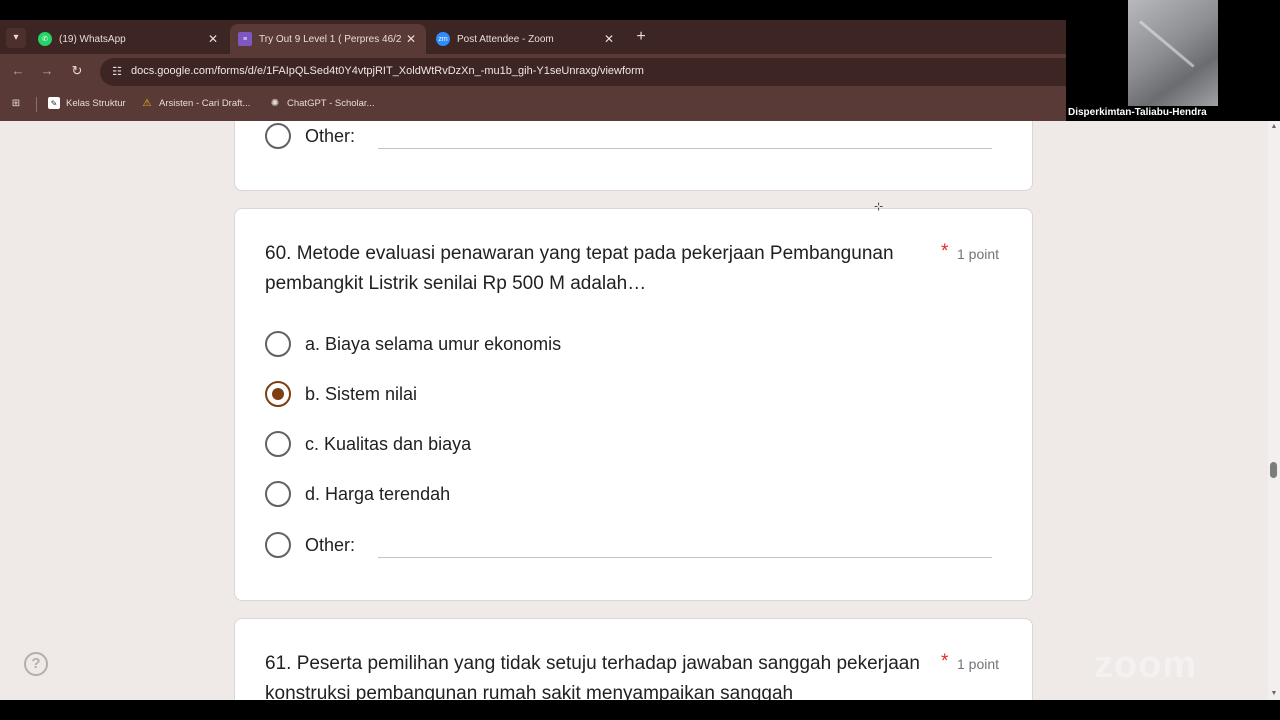  Describe the element at coordinates (361, 393) in the screenshot. I see `option-label: b. Sistem nilai` at that location.